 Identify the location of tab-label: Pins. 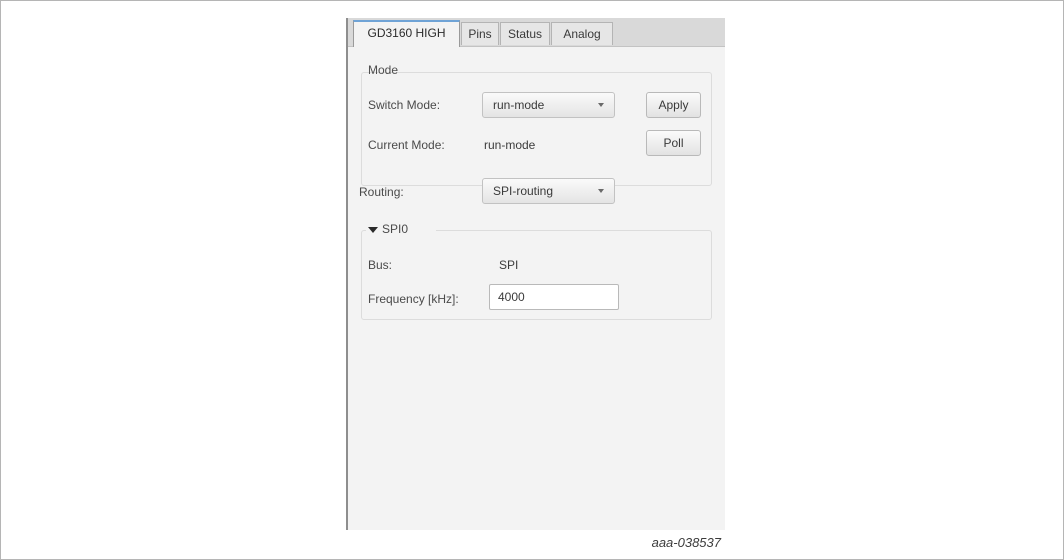
(480, 34).